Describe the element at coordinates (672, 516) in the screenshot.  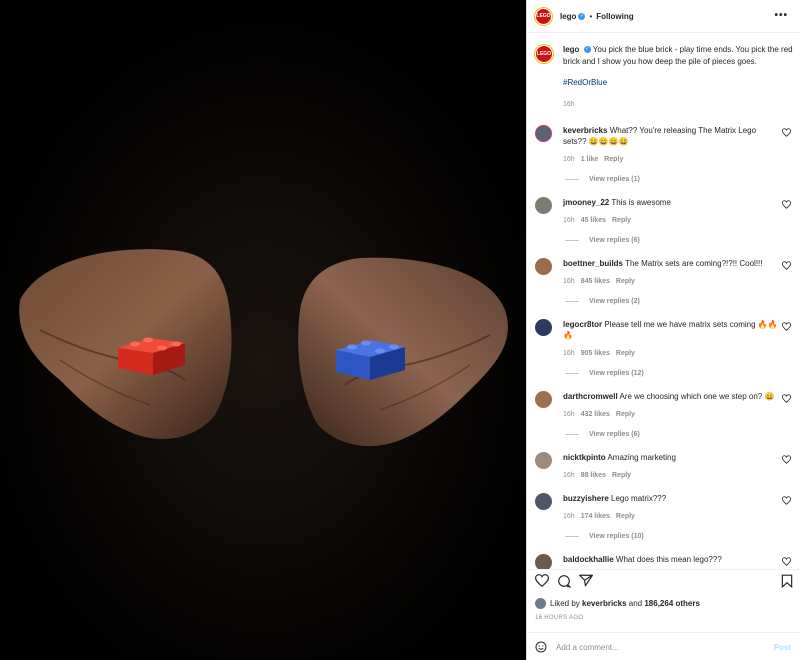
I see `comment-meta: 16h 174 likes Reply` at that location.